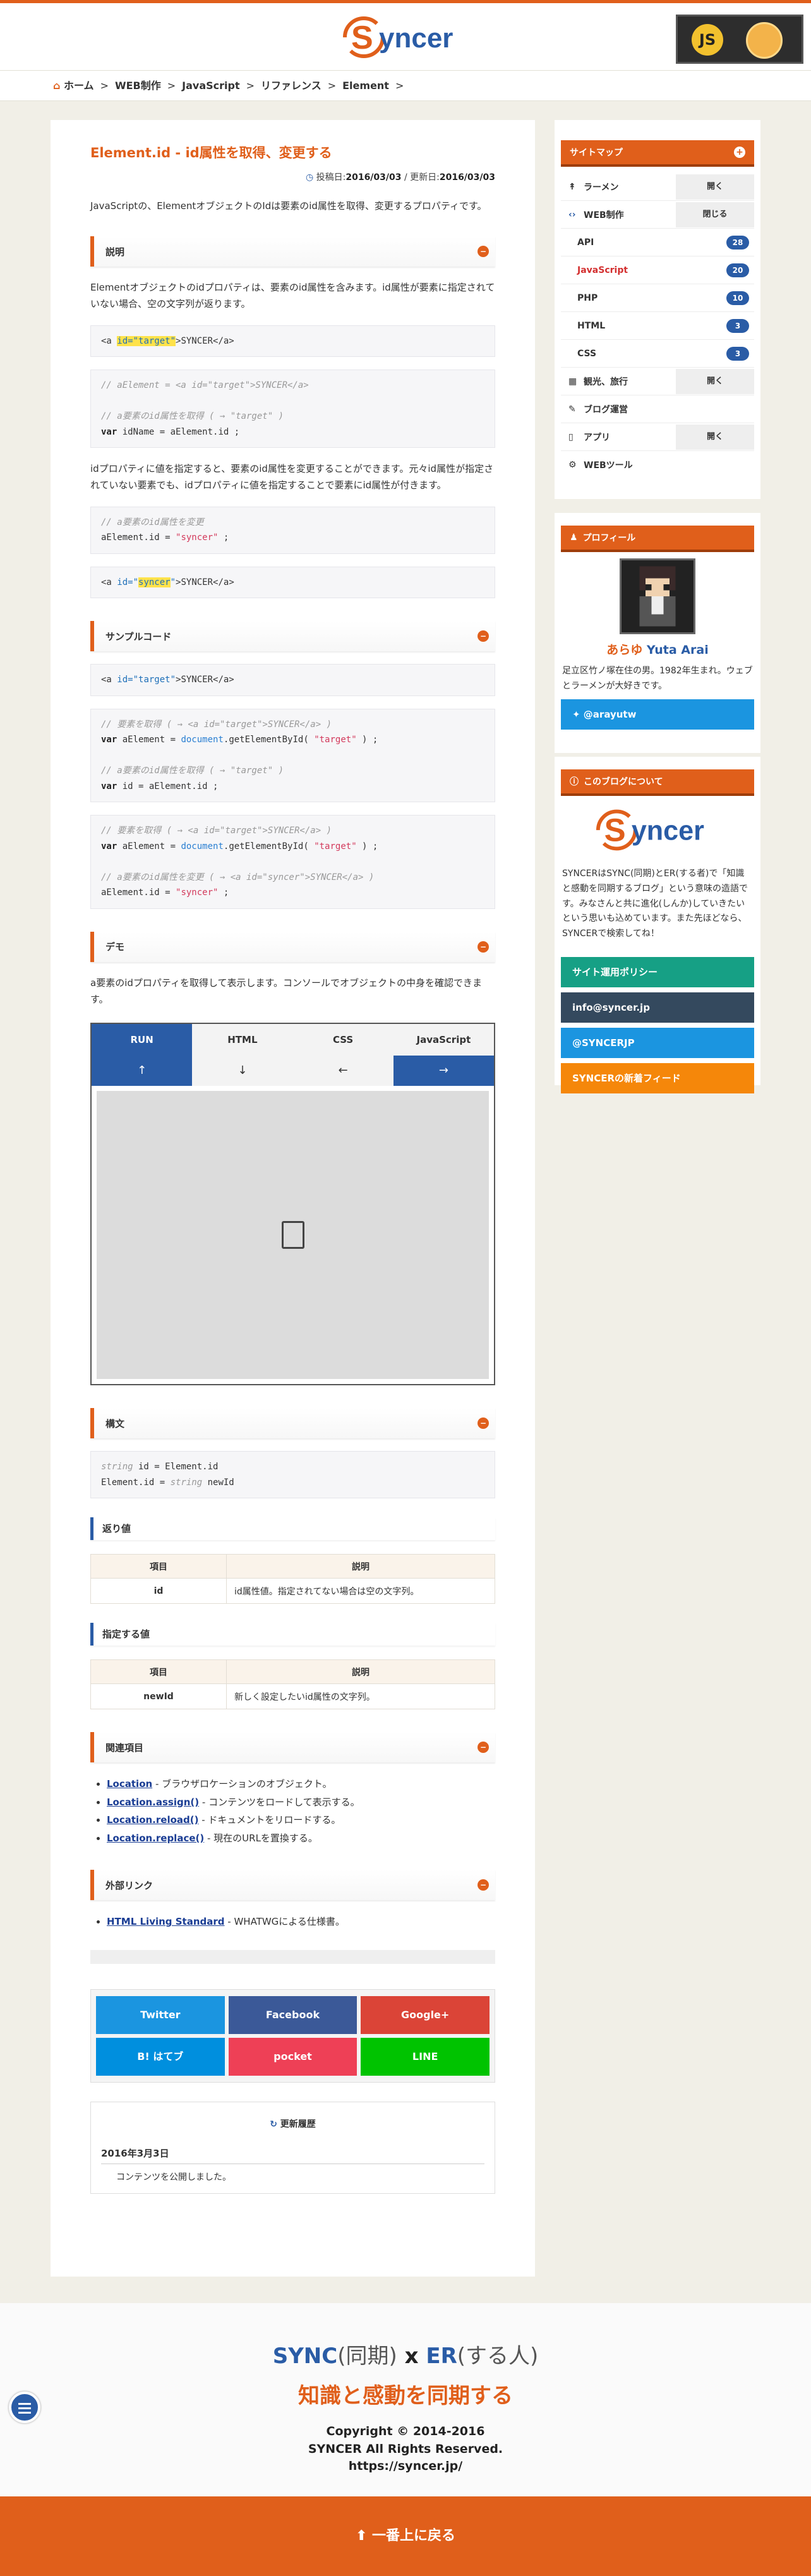 This screenshot has height=2576, width=811. What do you see at coordinates (657, 409) in the screenshot?
I see `sidebar-item-blog: ✎ ブログ運営` at bounding box center [657, 409].